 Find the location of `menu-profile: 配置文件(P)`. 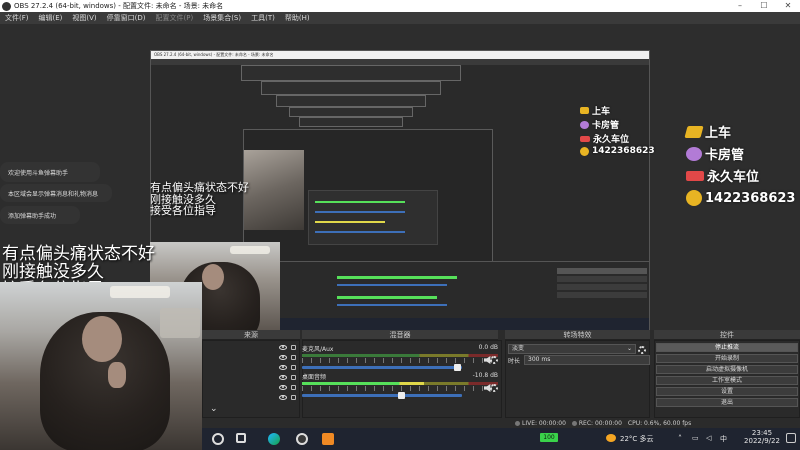

menu-profile: 配置文件(P) is located at coordinates (174, 18).